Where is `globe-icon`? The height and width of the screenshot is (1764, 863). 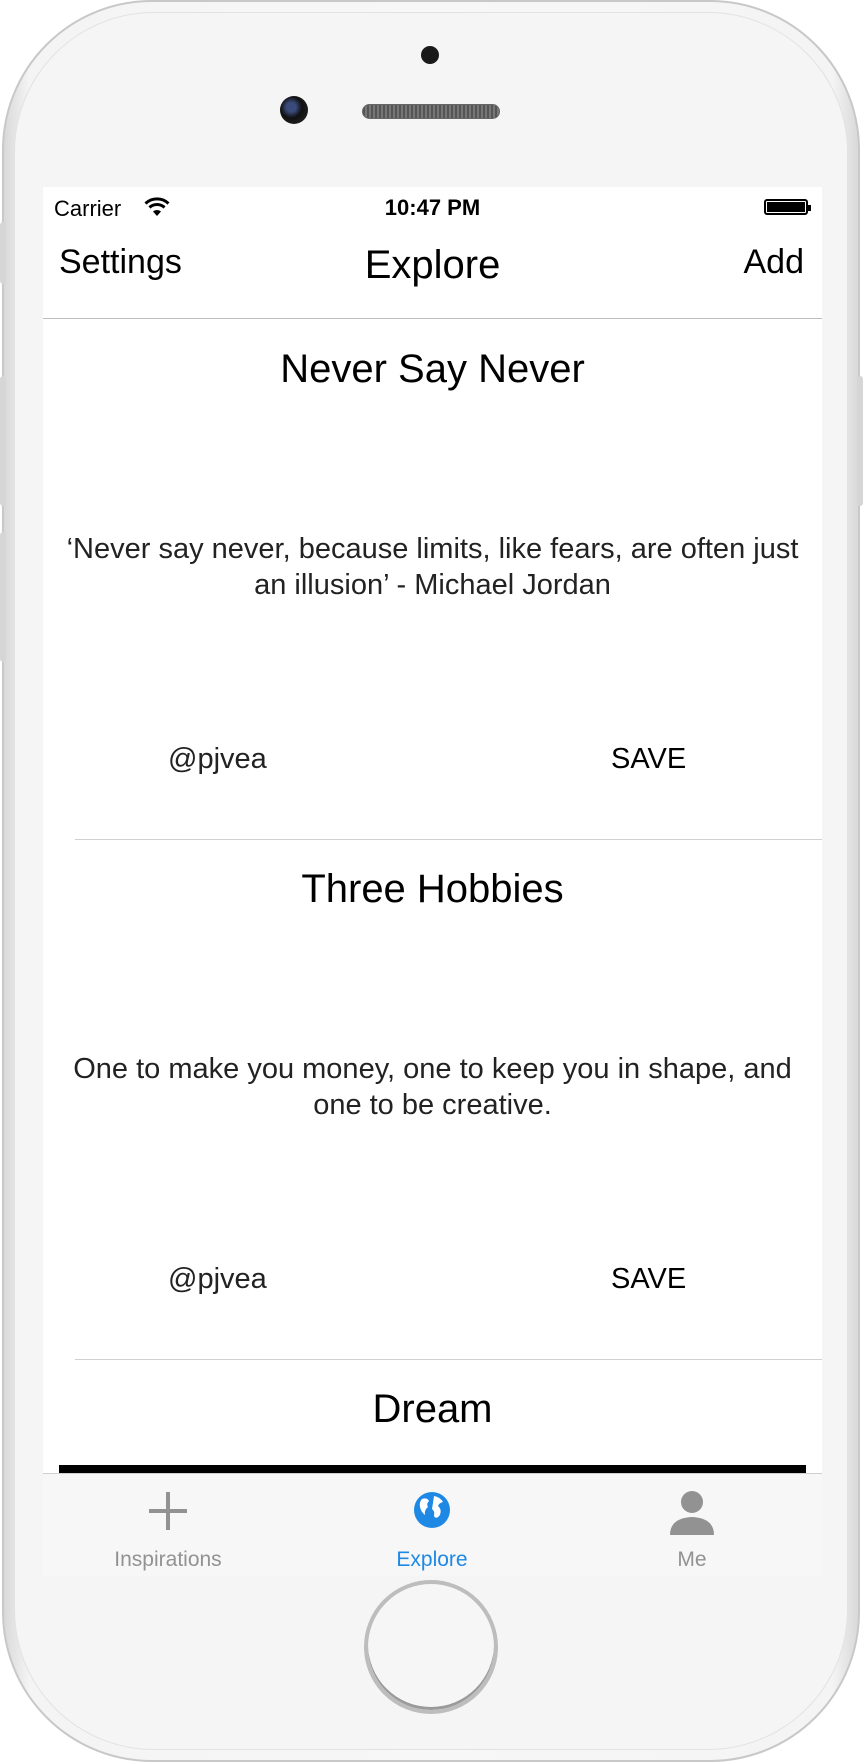 globe-icon is located at coordinates (432, 1512).